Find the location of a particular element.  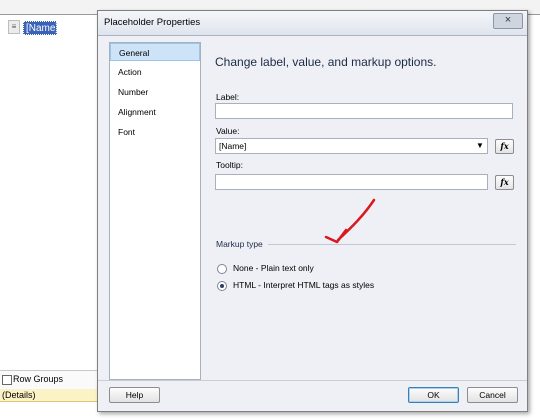

page-heading: Change label, value, and markup options. is located at coordinates (326, 62).